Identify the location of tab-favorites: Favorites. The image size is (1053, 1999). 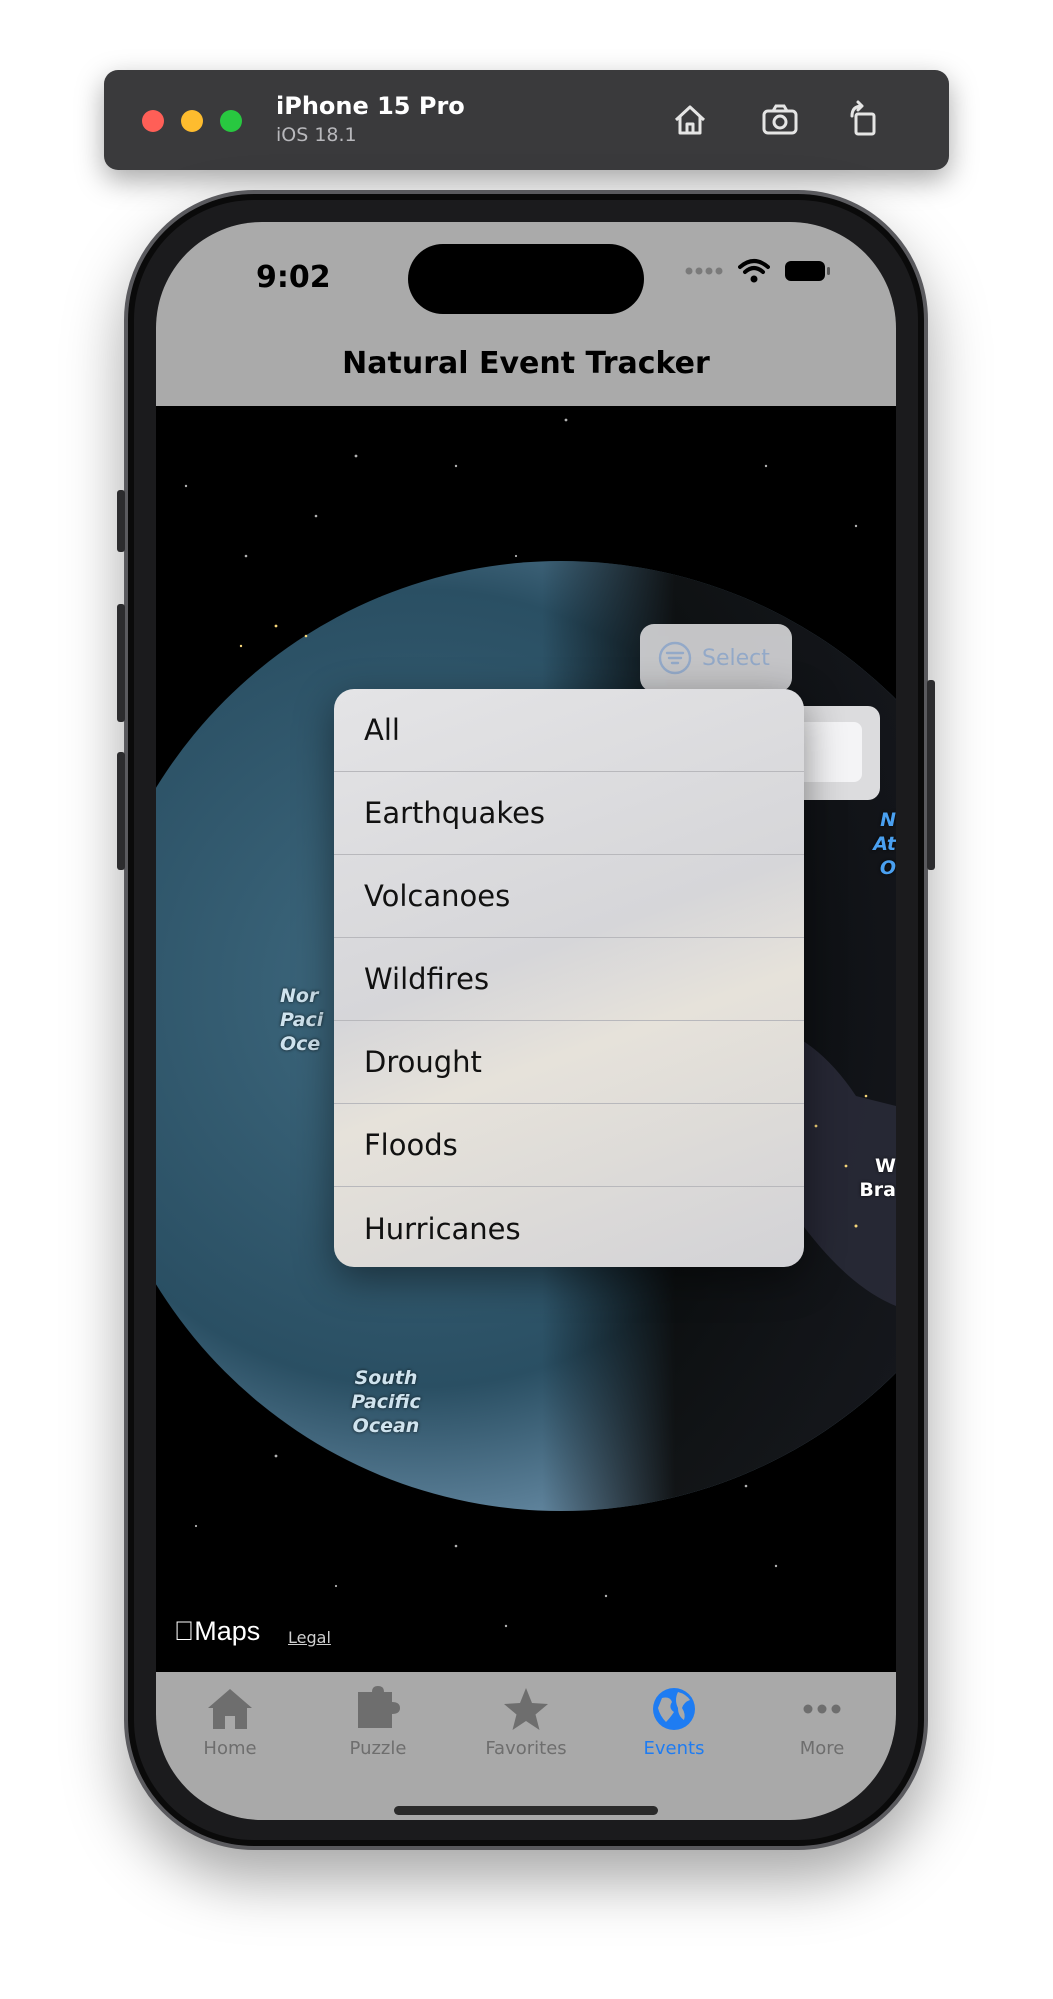
(526, 1722).